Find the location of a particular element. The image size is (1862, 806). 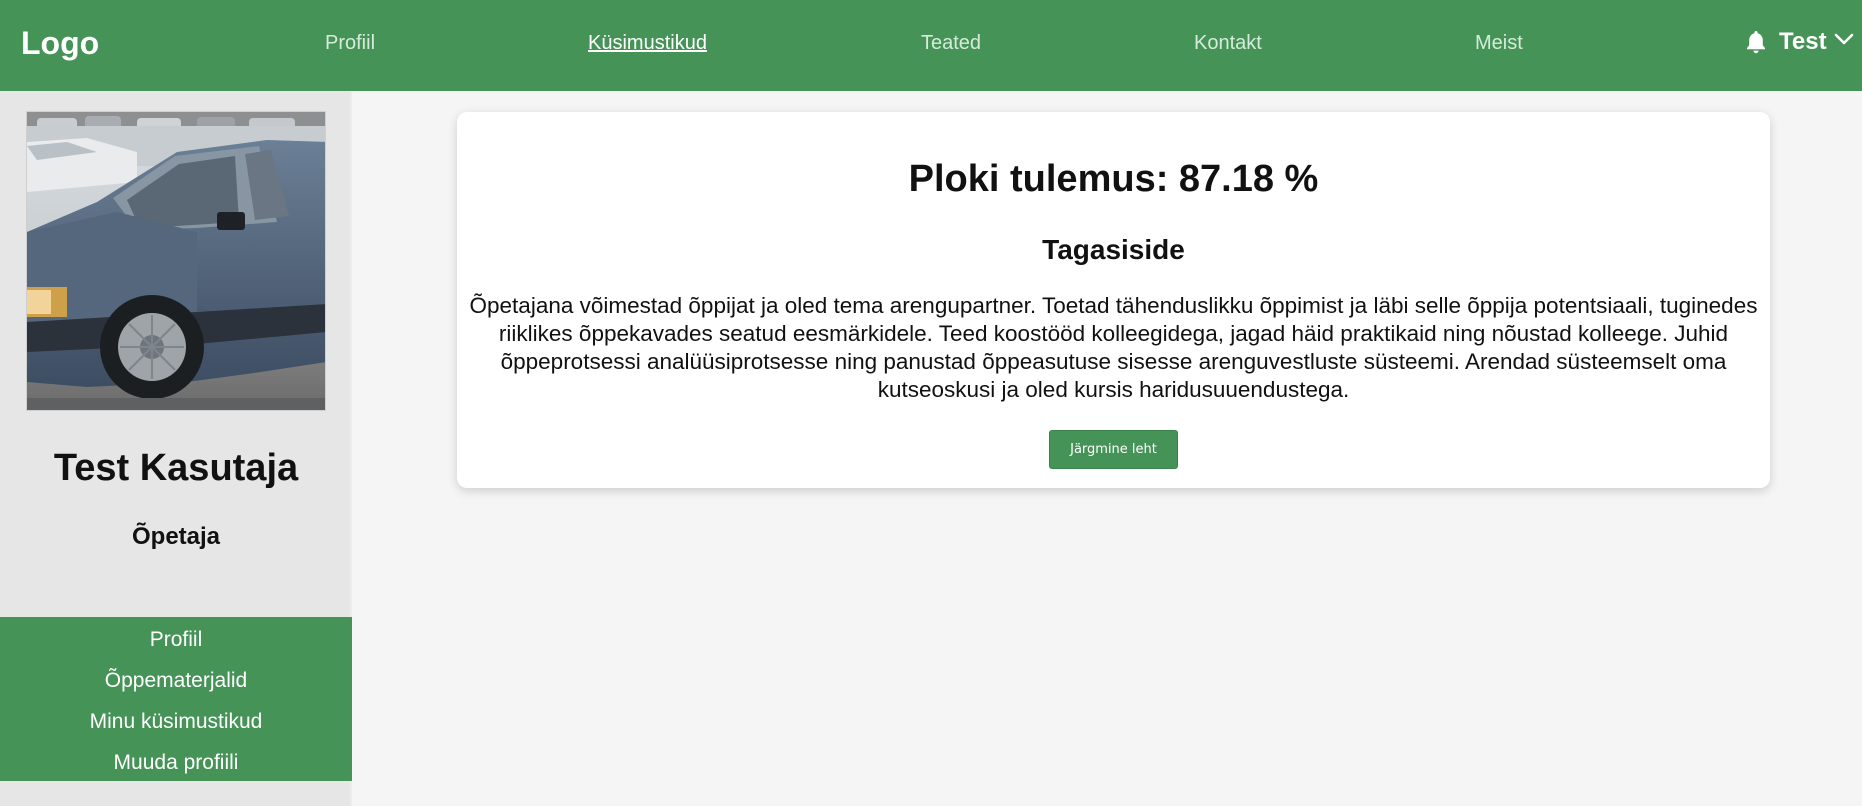

user-menu-label: Test is located at coordinates (1803, 41).